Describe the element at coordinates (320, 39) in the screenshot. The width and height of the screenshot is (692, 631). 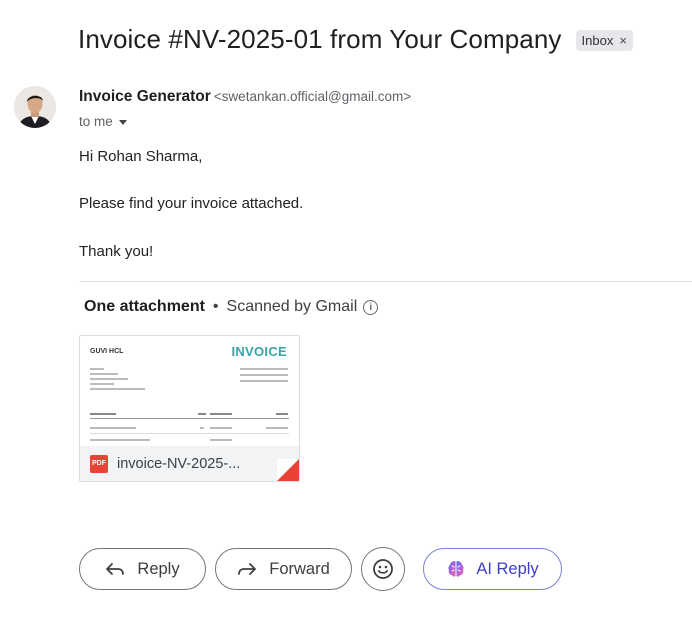
I see `email-subject: Invoice #NV-2025-01 from Your Company` at that location.